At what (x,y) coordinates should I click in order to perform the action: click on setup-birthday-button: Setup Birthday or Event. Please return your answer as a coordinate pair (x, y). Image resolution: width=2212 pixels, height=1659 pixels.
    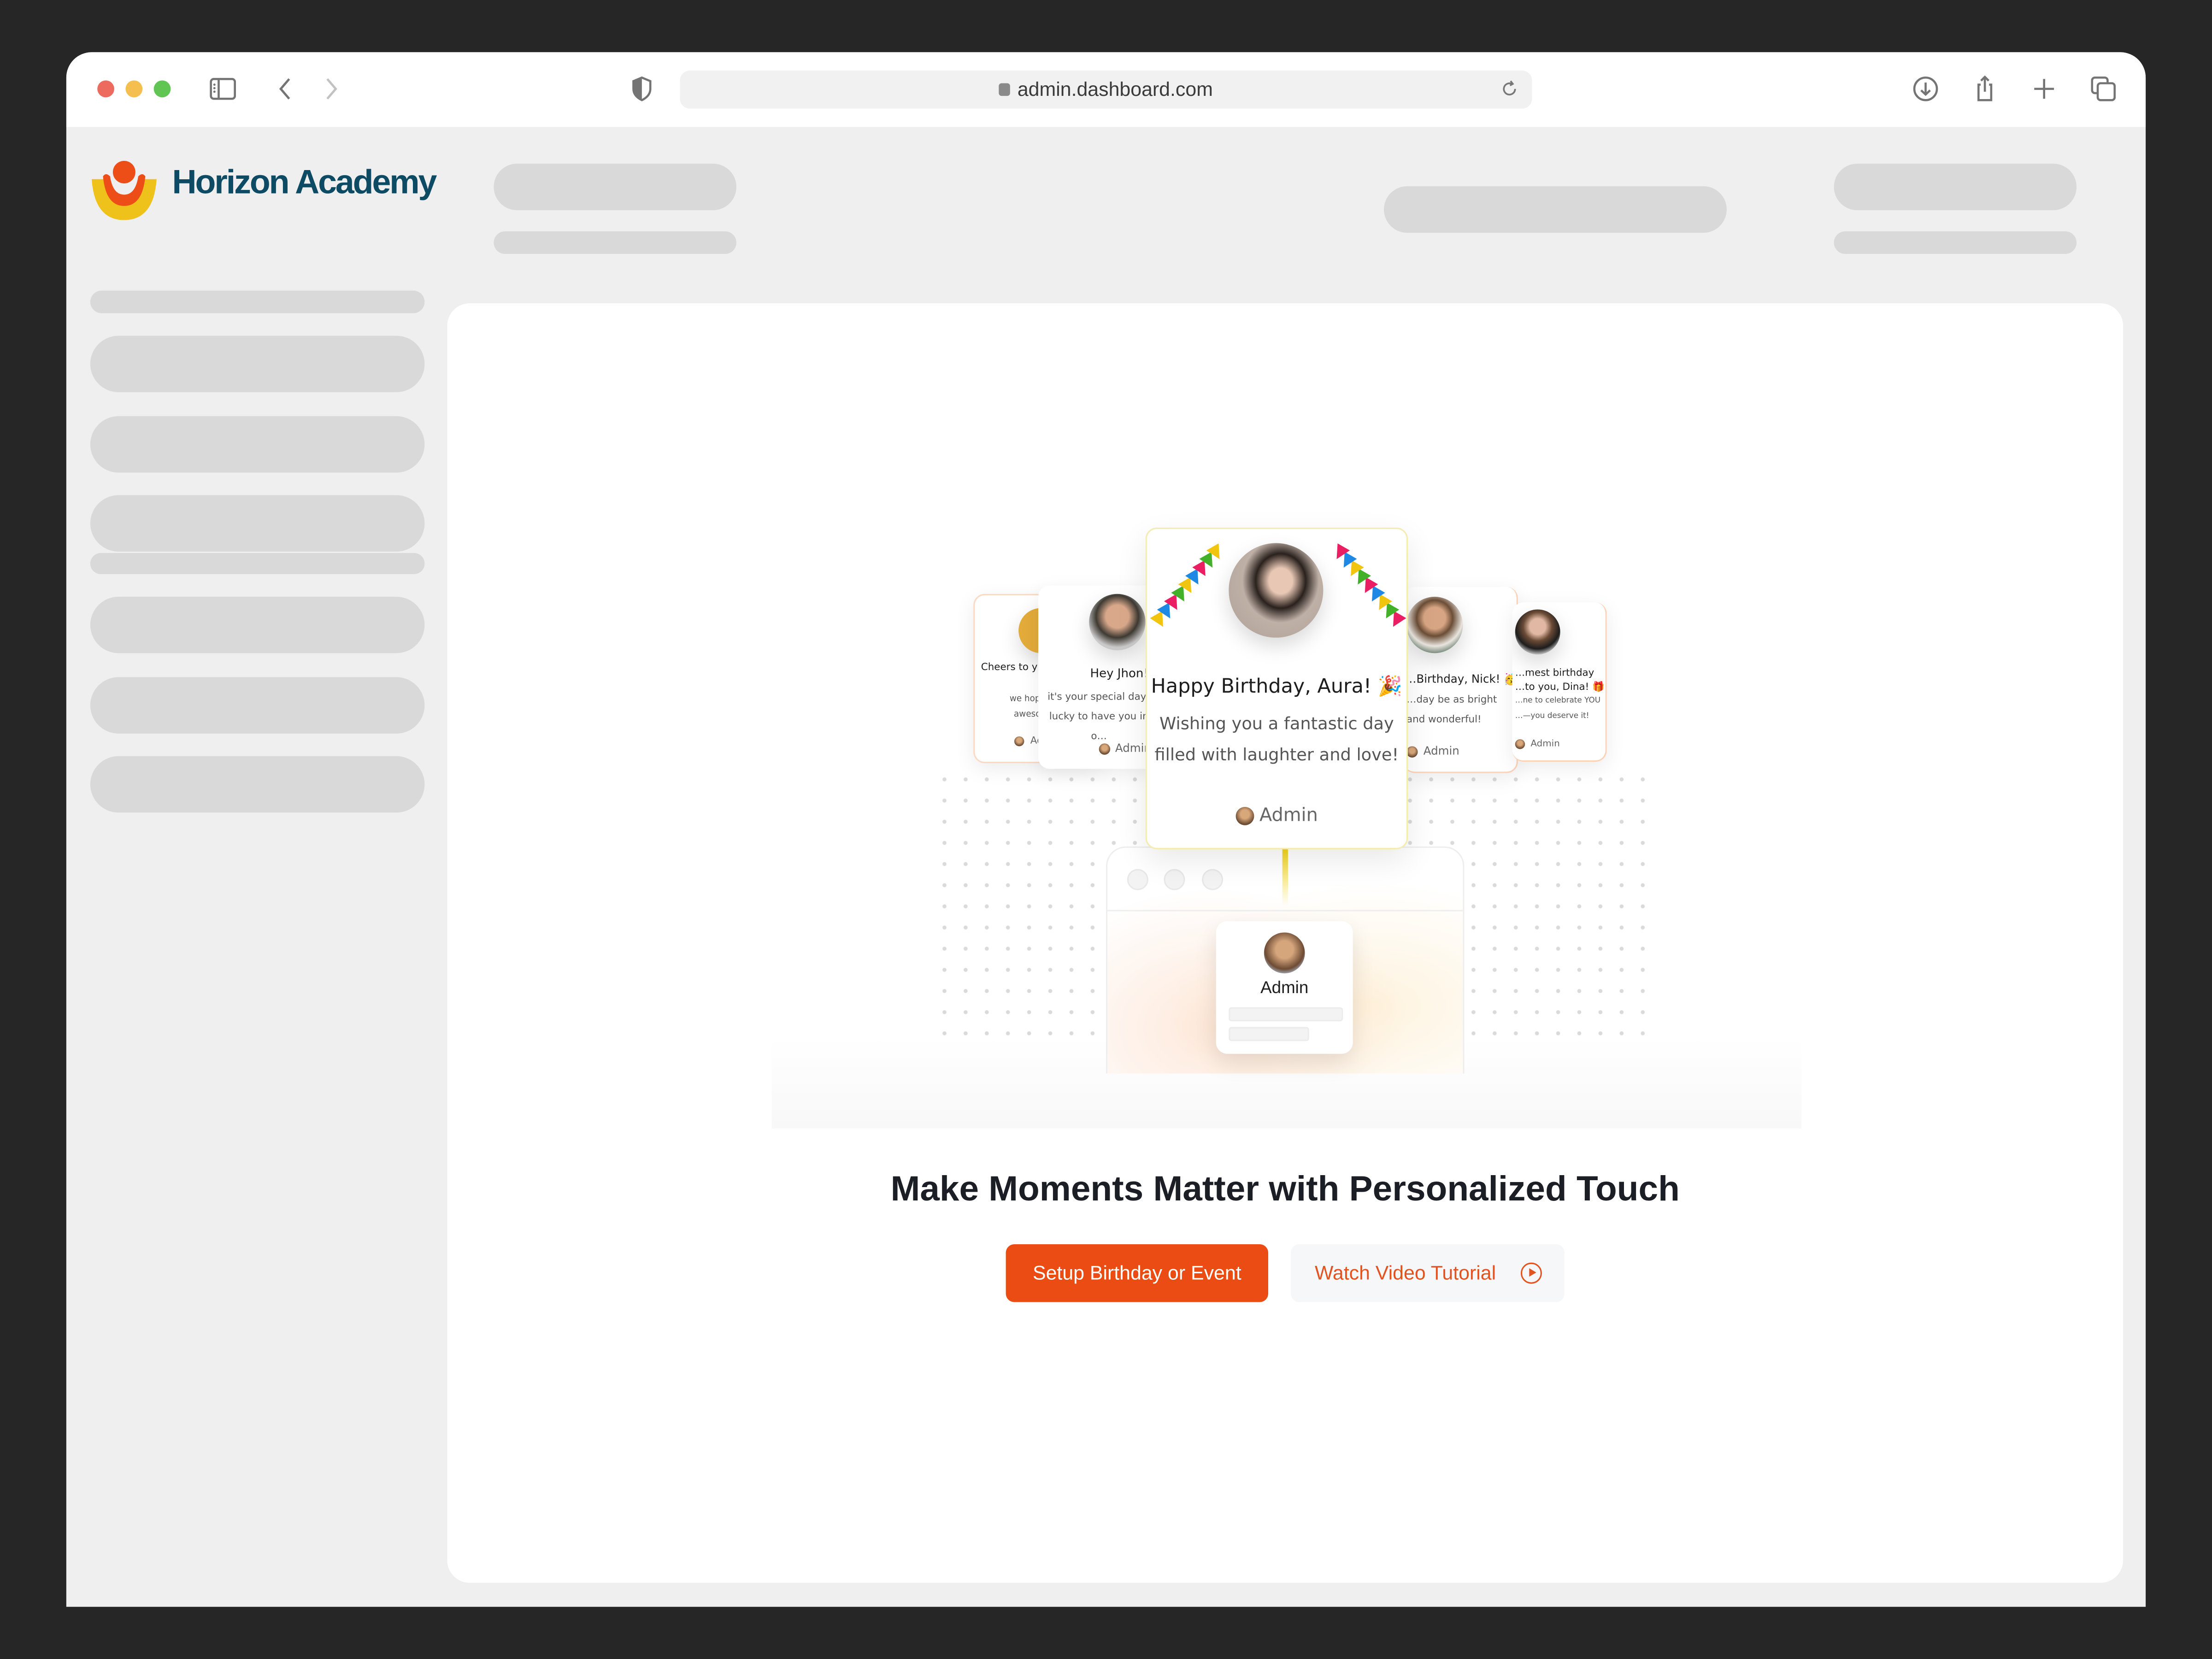
    Looking at the image, I should click on (1137, 1273).